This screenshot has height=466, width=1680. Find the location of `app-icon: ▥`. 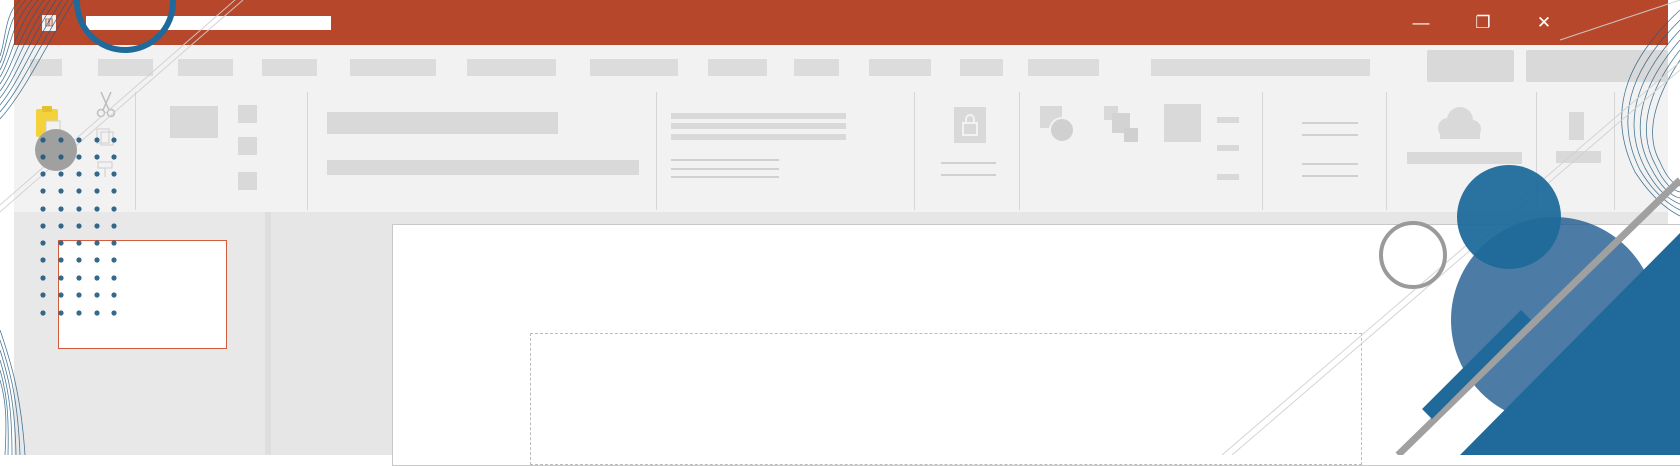

app-icon: ▥ is located at coordinates (49, 23).